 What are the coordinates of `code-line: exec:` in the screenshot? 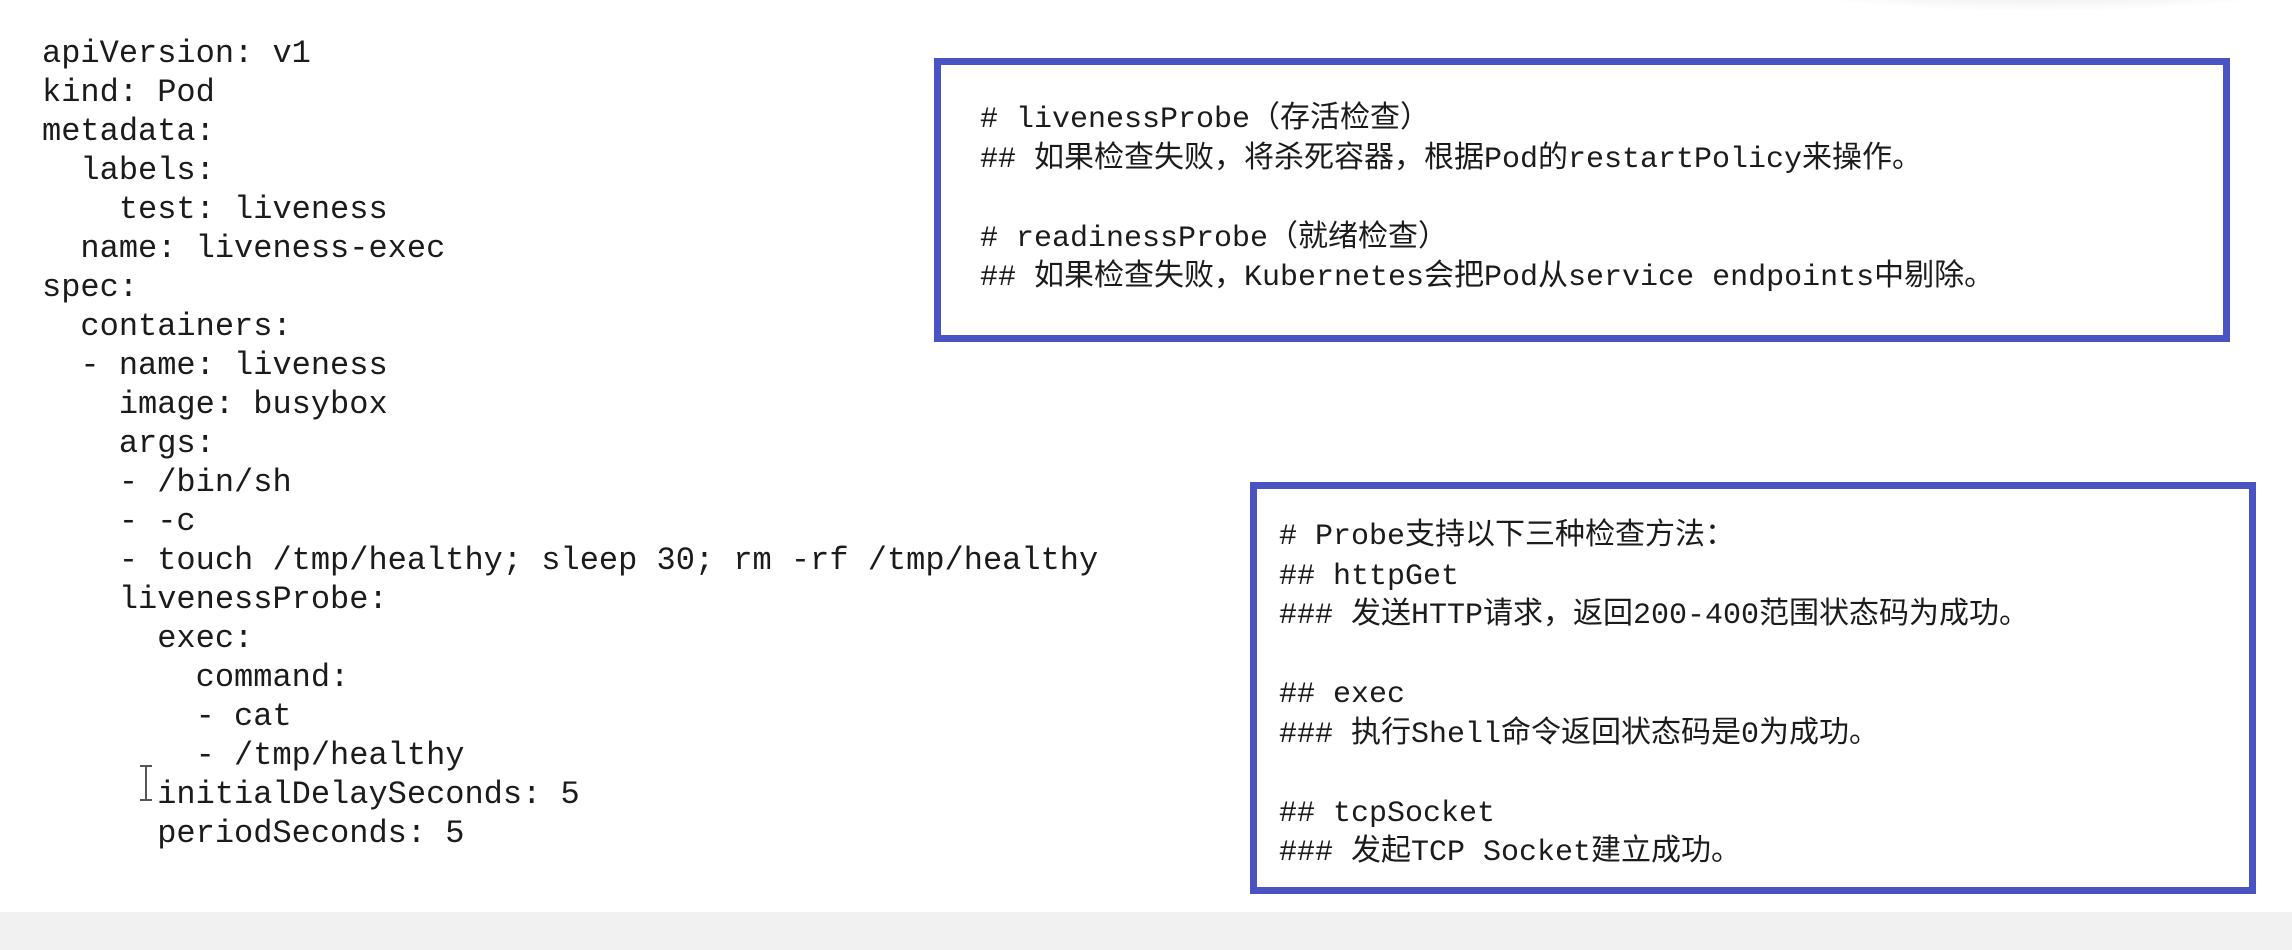 It's located at (148, 638).